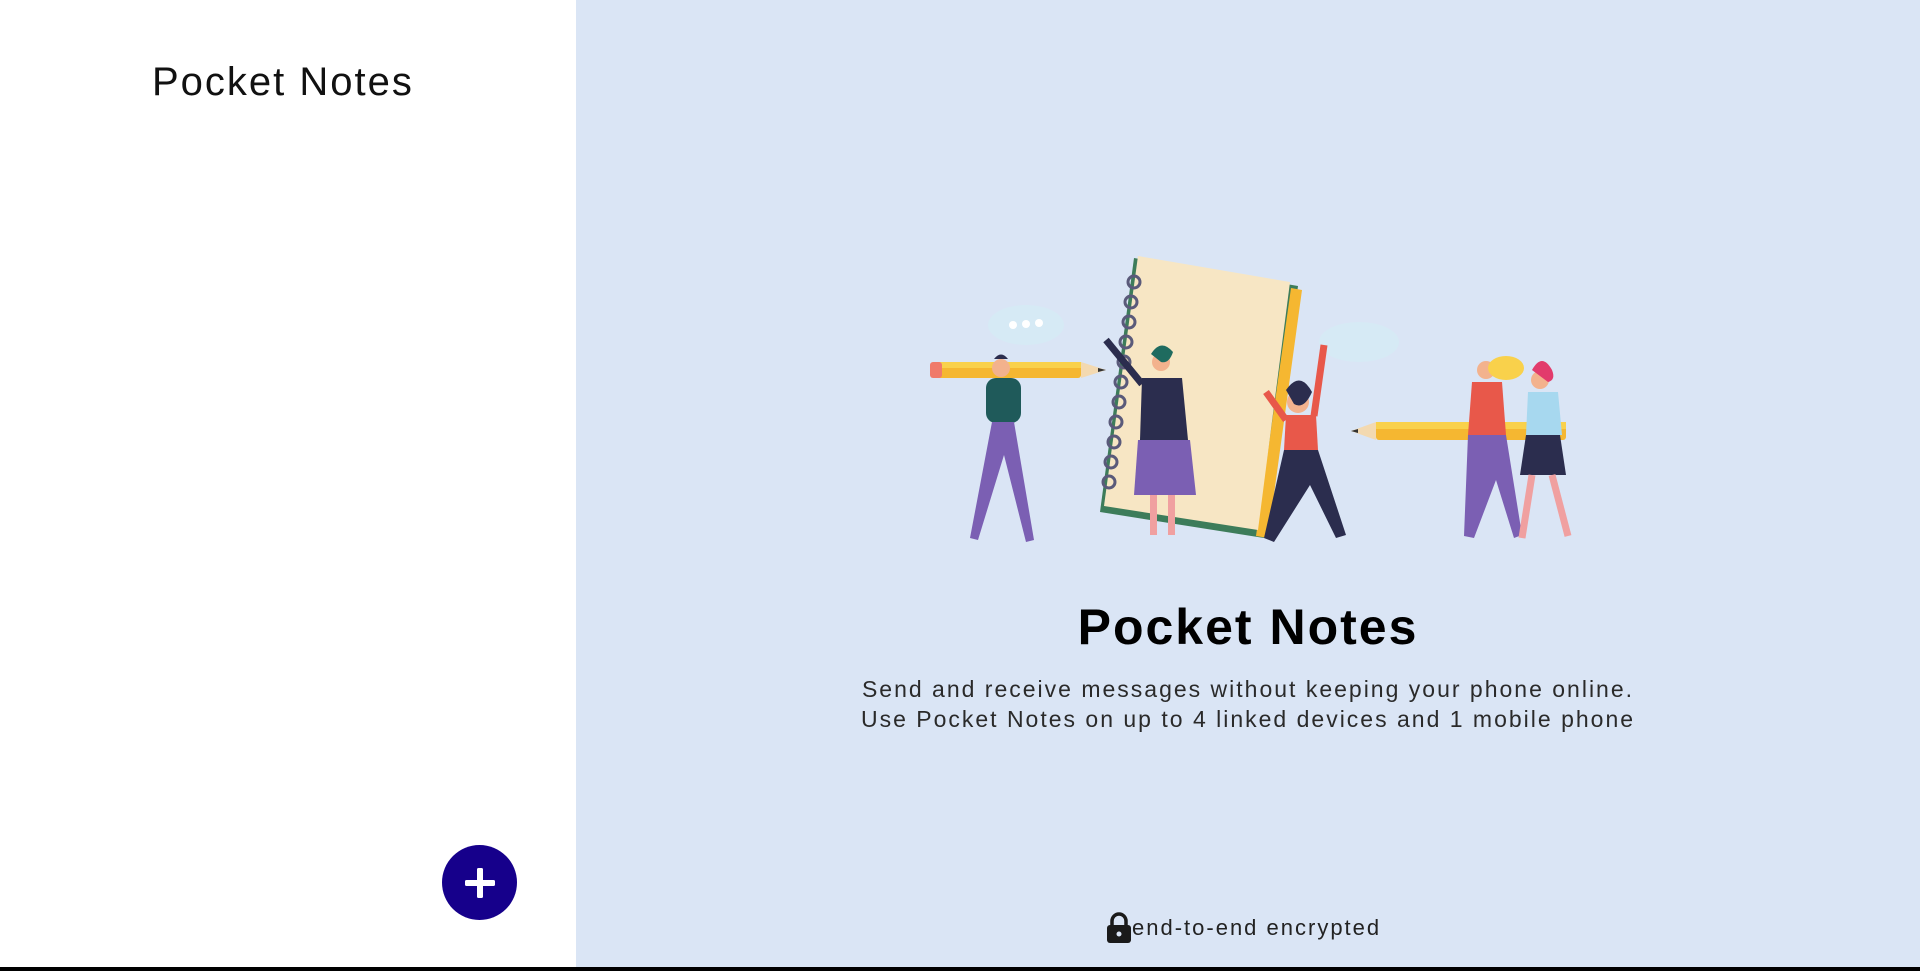 The image size is (1920, 971). I want to click on add-note-group-button, so click(479, 882).